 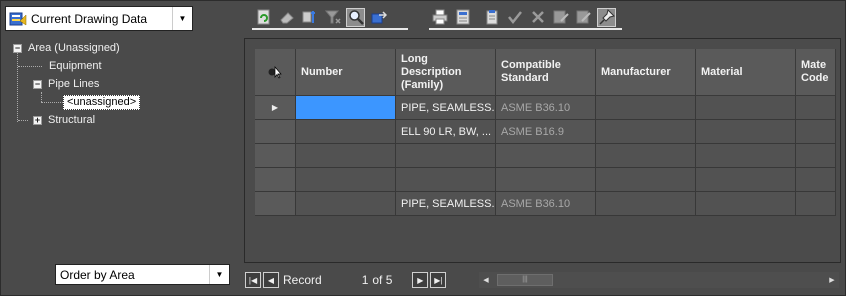 What do you see at coordinates (525, 280) in the screenshot?
I see `scroll-thumb: |||` at bounding box center [525, 280].